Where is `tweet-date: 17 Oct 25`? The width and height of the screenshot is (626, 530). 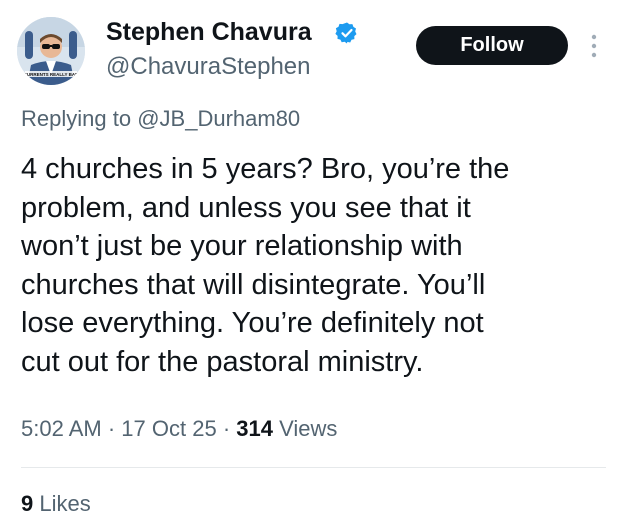 tweet-date: 17 Oct 25 is located at coordinates (168, 428).